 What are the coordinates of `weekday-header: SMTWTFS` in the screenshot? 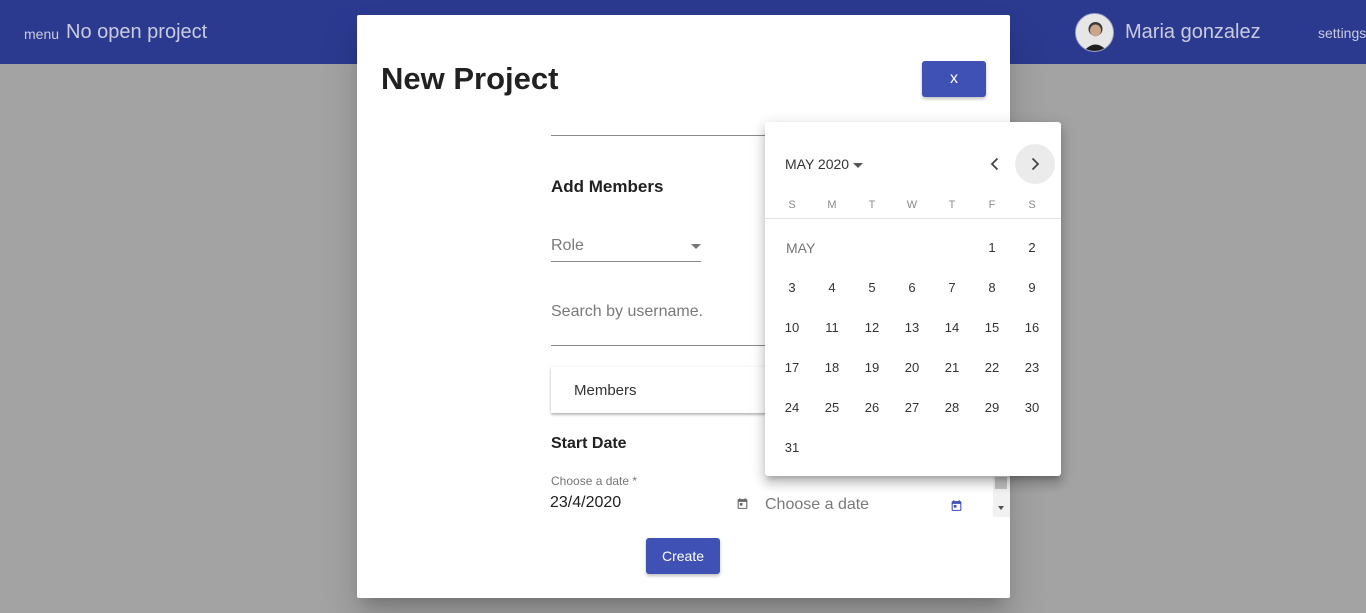 It's located at (913, 209).